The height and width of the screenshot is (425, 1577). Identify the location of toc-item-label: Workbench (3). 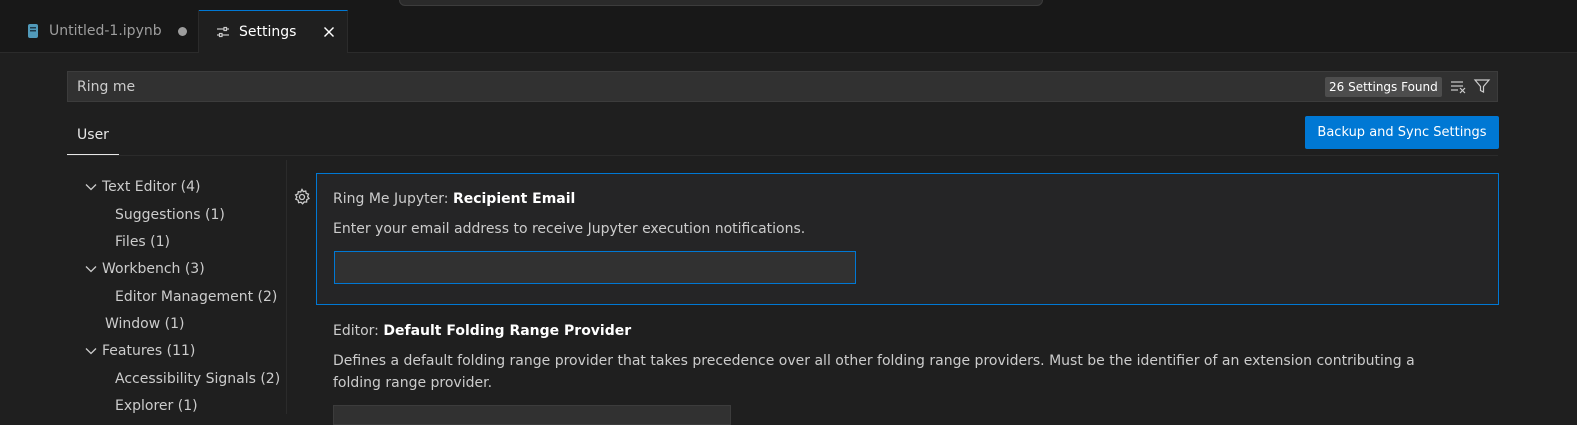
(153, 269).